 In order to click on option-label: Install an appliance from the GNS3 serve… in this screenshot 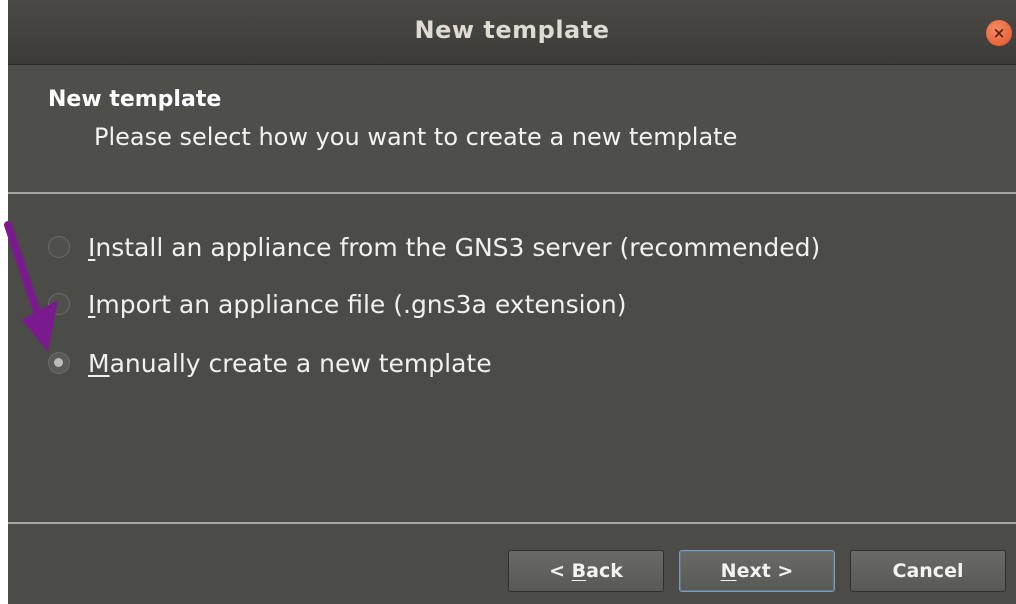, I will do `click(454, 247)`.